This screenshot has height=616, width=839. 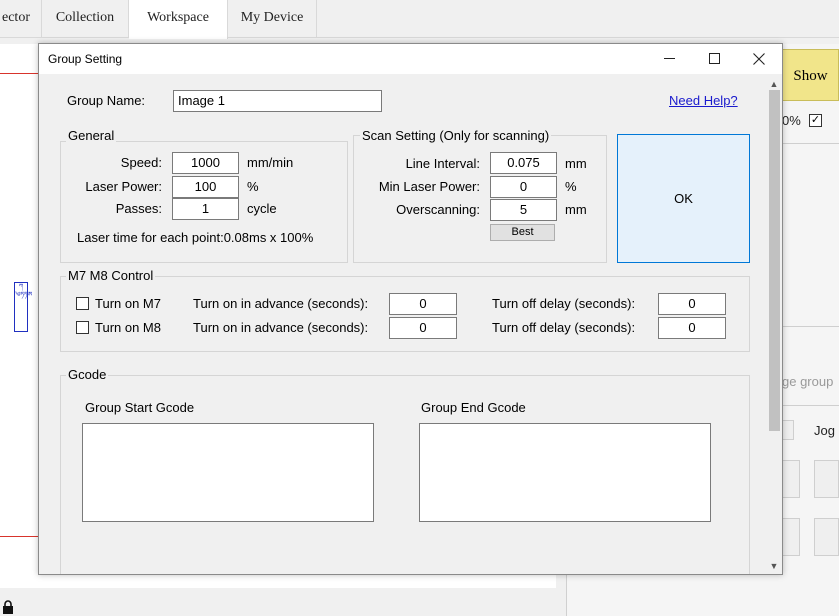 I want to click on maximize-icon, so click(x=714, y=58).